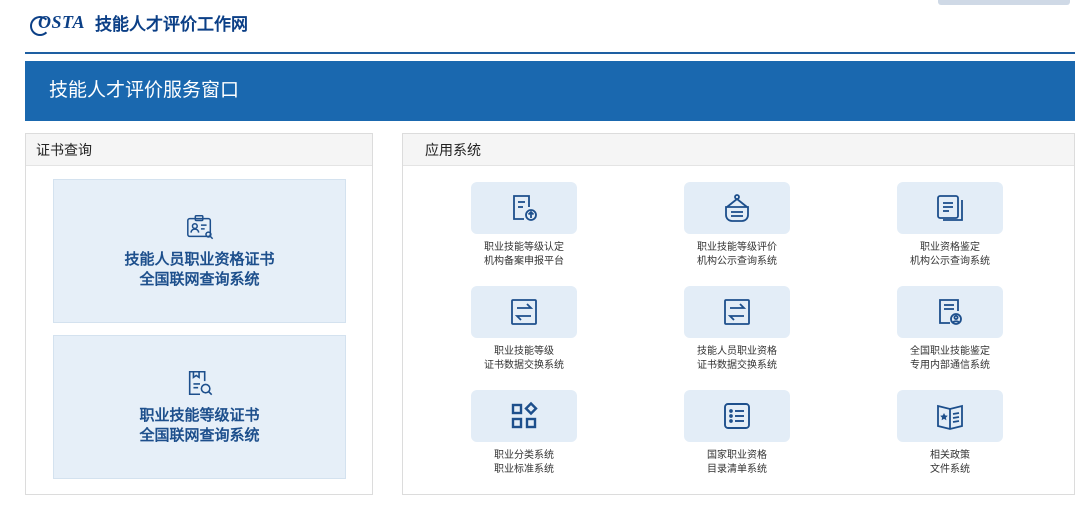  Describe the element at coordinates (737, 463) in the screenshot. I see `app-label: 国家职业资格 目录清单系统` at that location.